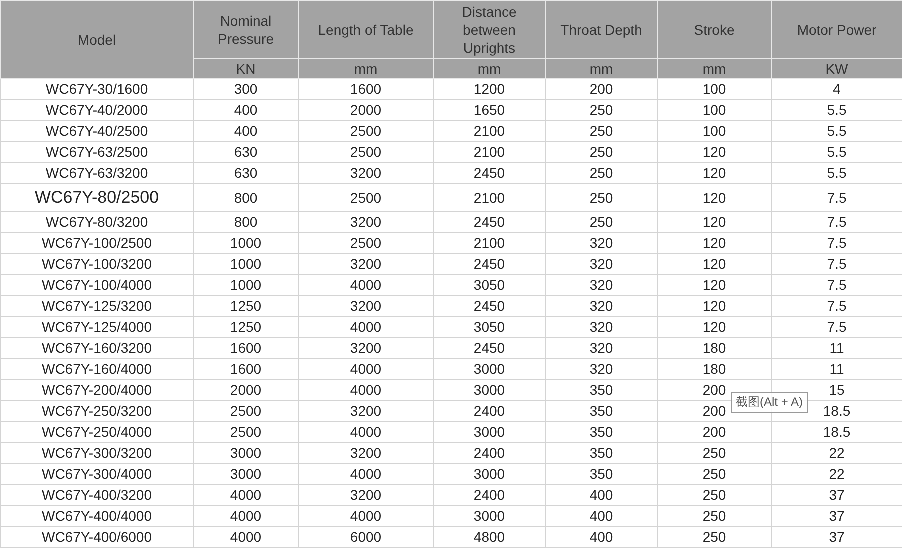  What do you see at coordinates (97, 152) in the screenshot?
I see `table-cell: WC67Y-63/2500` at bounding box center [97, 152].